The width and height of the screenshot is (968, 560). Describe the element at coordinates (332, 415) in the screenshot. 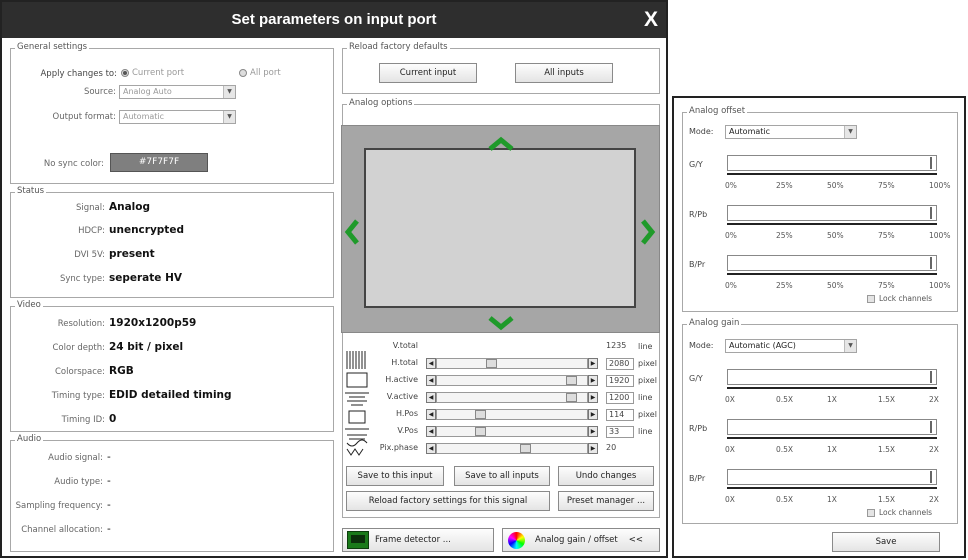

I see `param-row: H.Pos ◀ ▶ 114 pixel` at that location.